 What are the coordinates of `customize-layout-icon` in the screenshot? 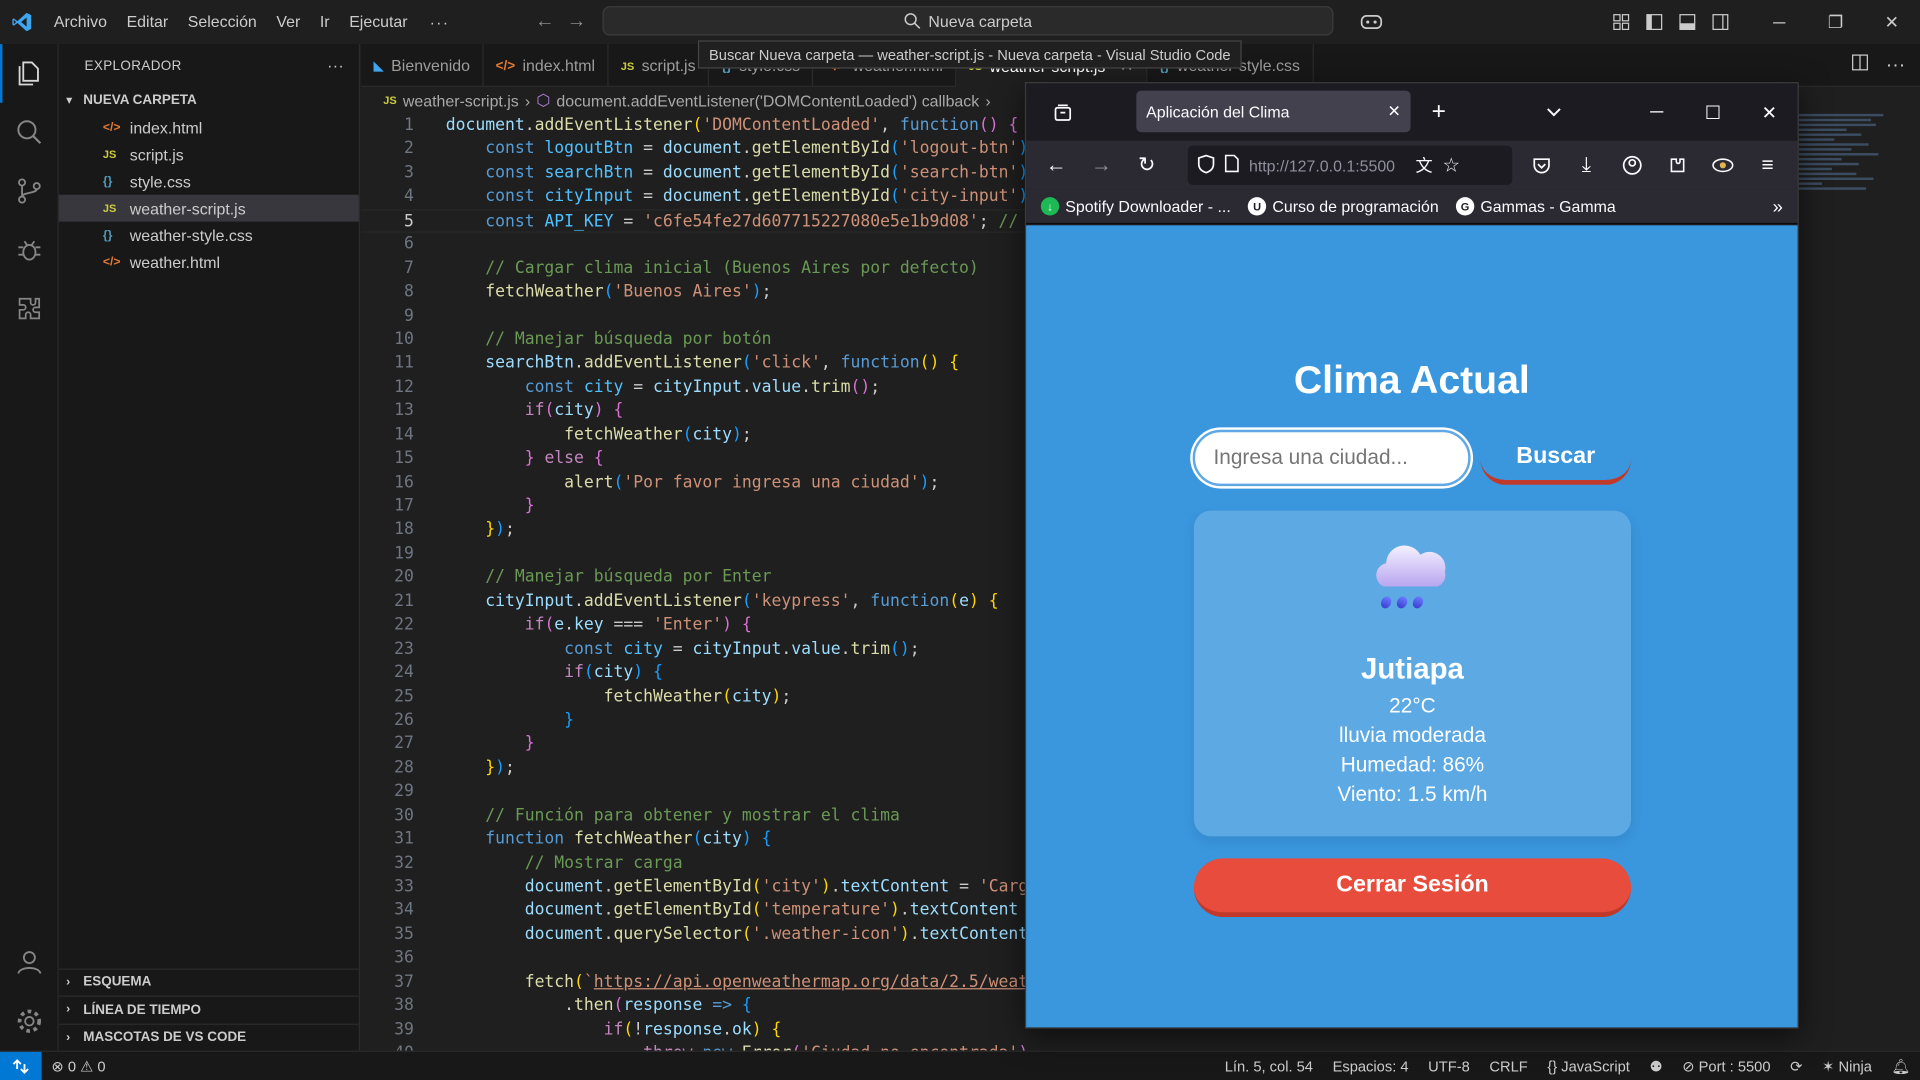 It's located at (1620, 22).